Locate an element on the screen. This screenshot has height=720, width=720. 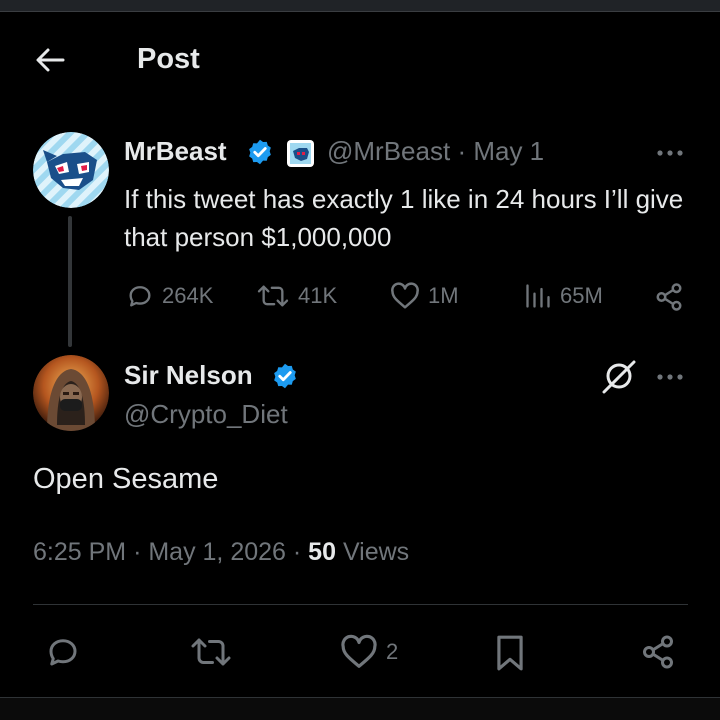
sir-nelson-avatar is located at coordinates (71, 393).